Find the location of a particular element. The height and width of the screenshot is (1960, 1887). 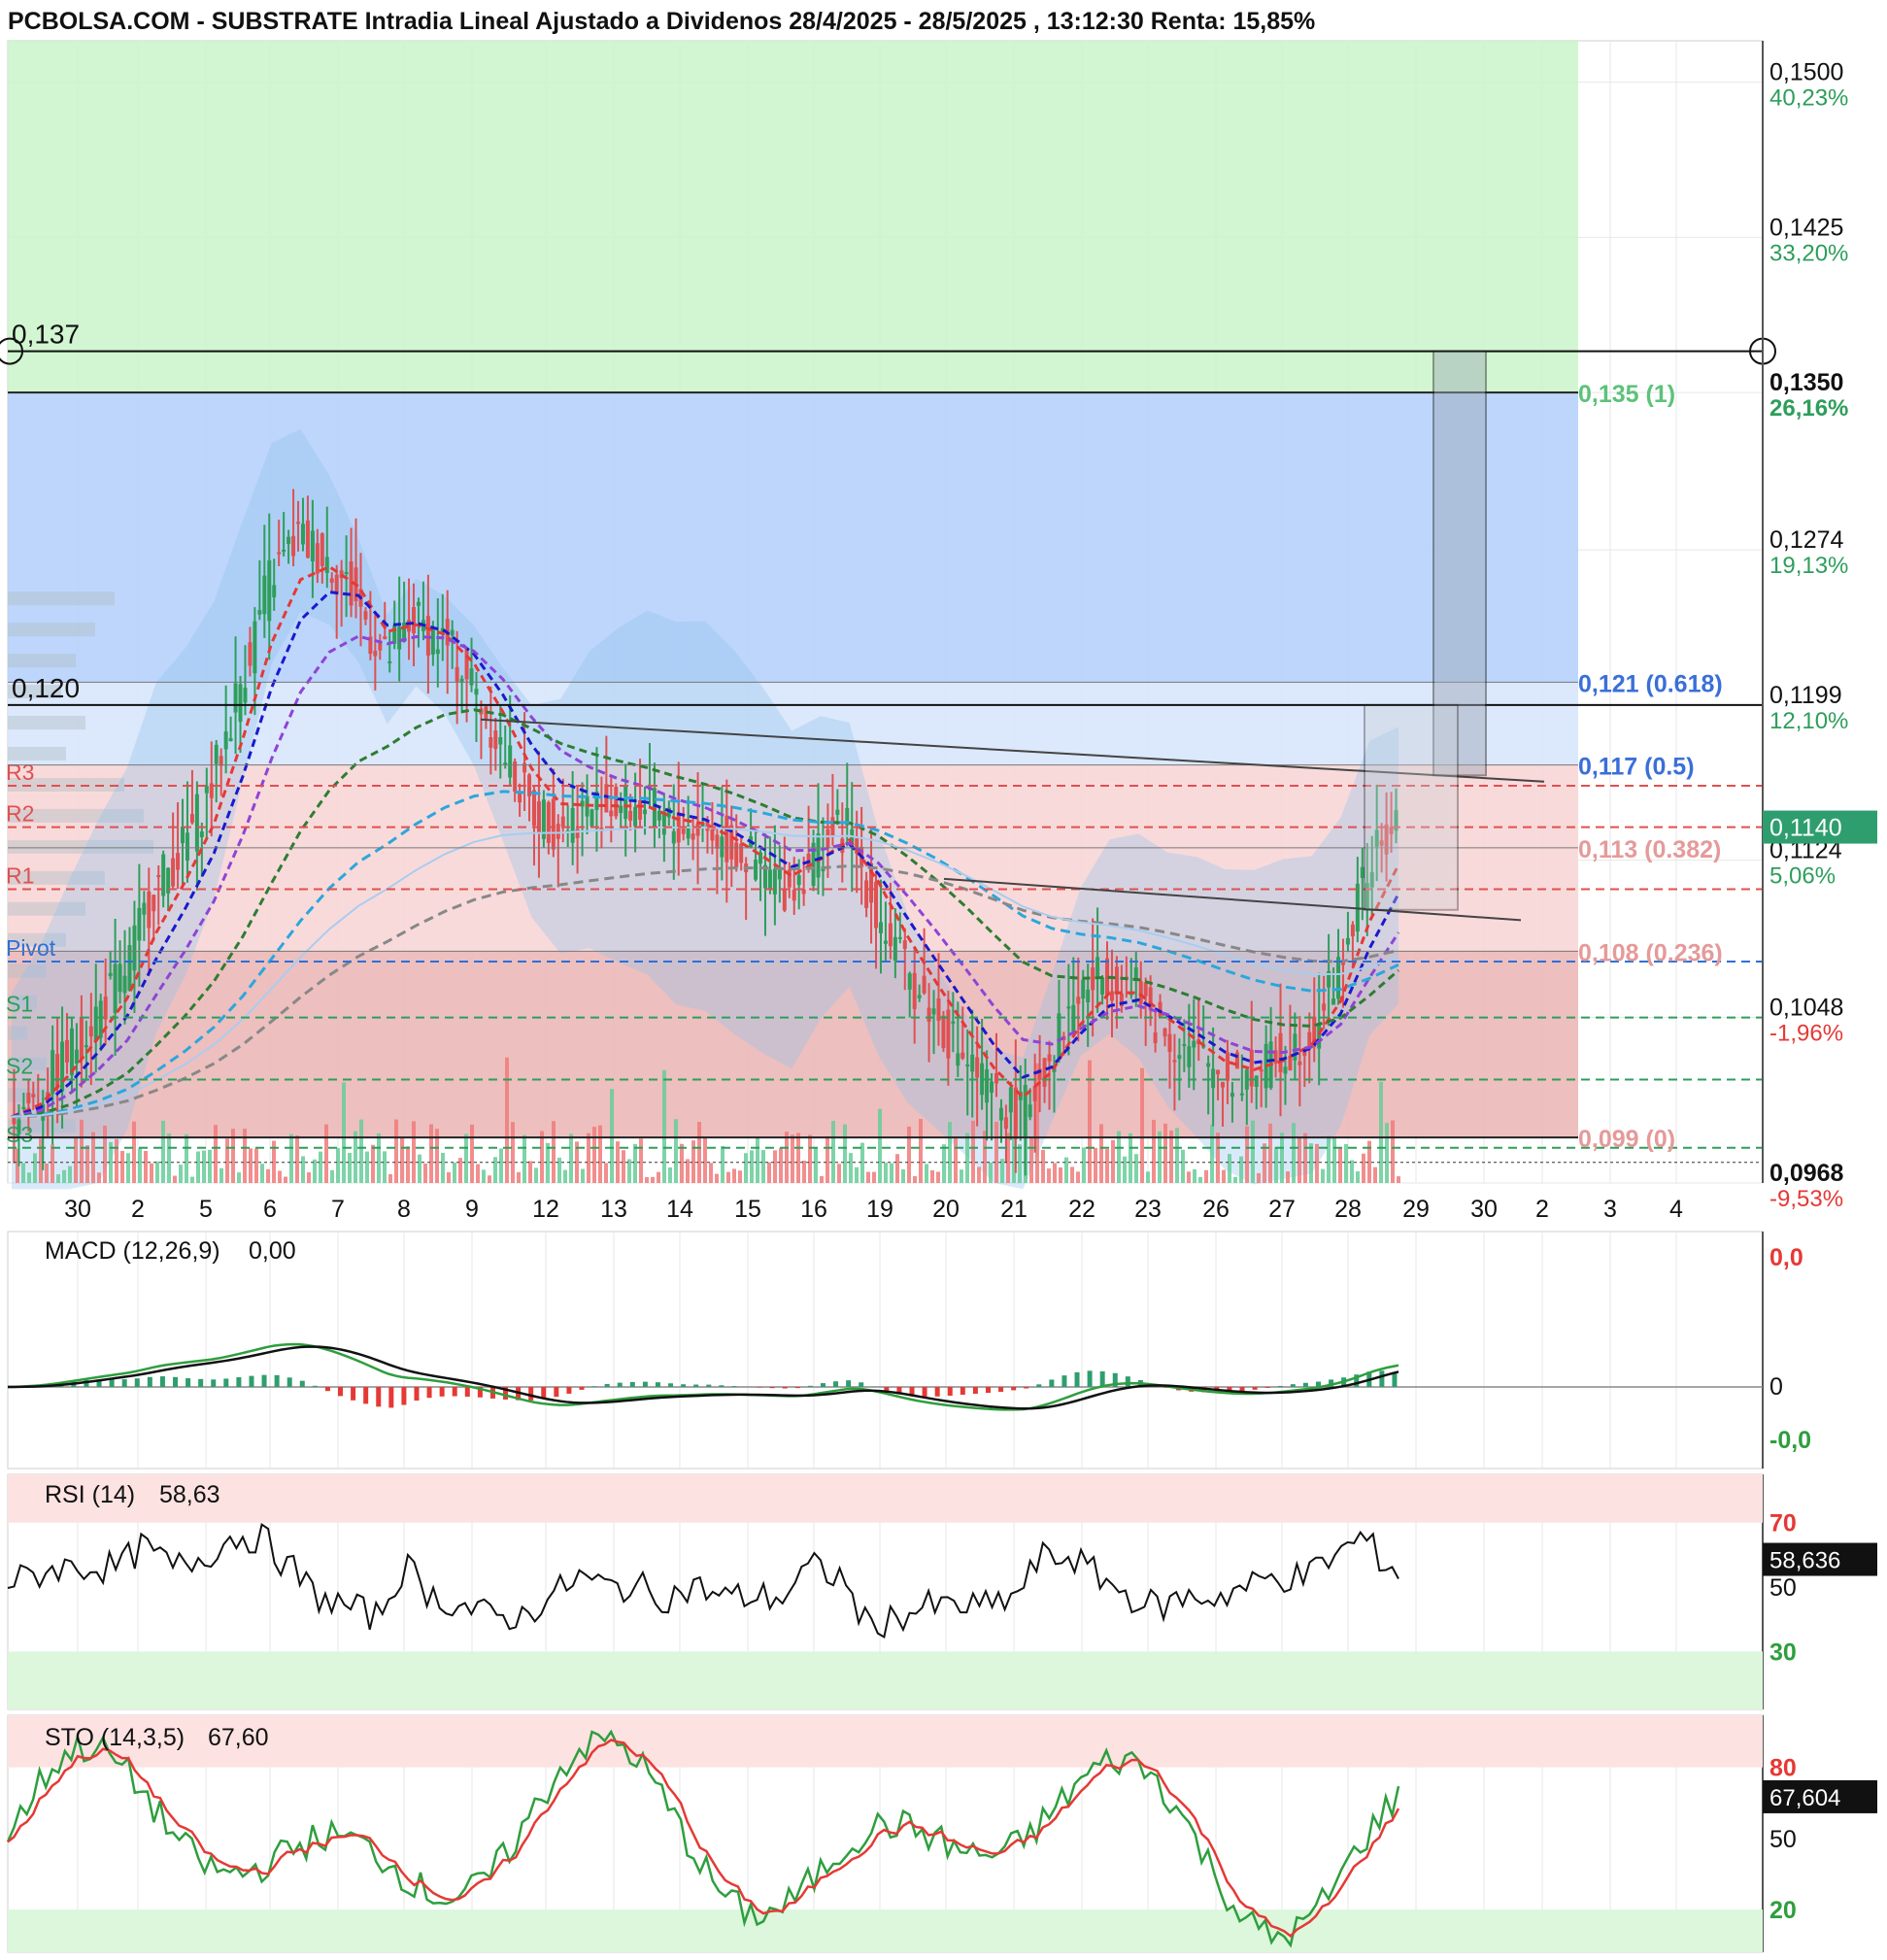

pivot-label: S3 is located at coordinates (20, 1134).